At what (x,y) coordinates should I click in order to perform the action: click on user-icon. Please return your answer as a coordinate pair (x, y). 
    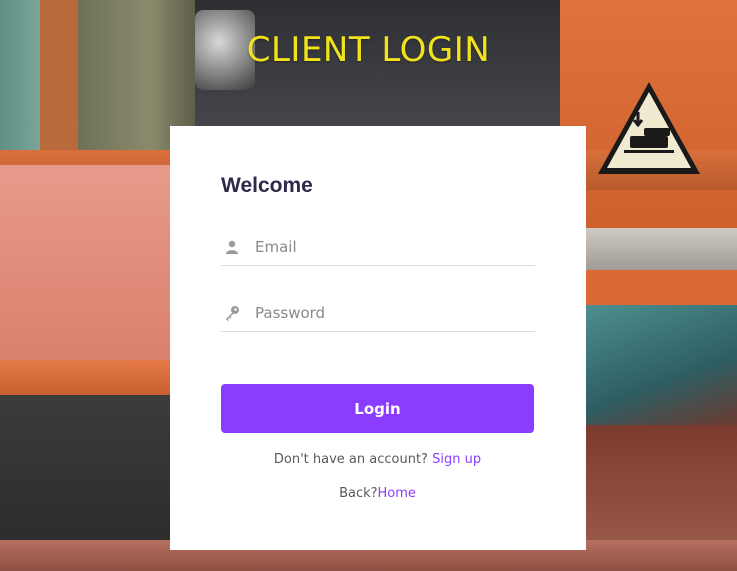
    Looking at the image, I should click on (232, 247).